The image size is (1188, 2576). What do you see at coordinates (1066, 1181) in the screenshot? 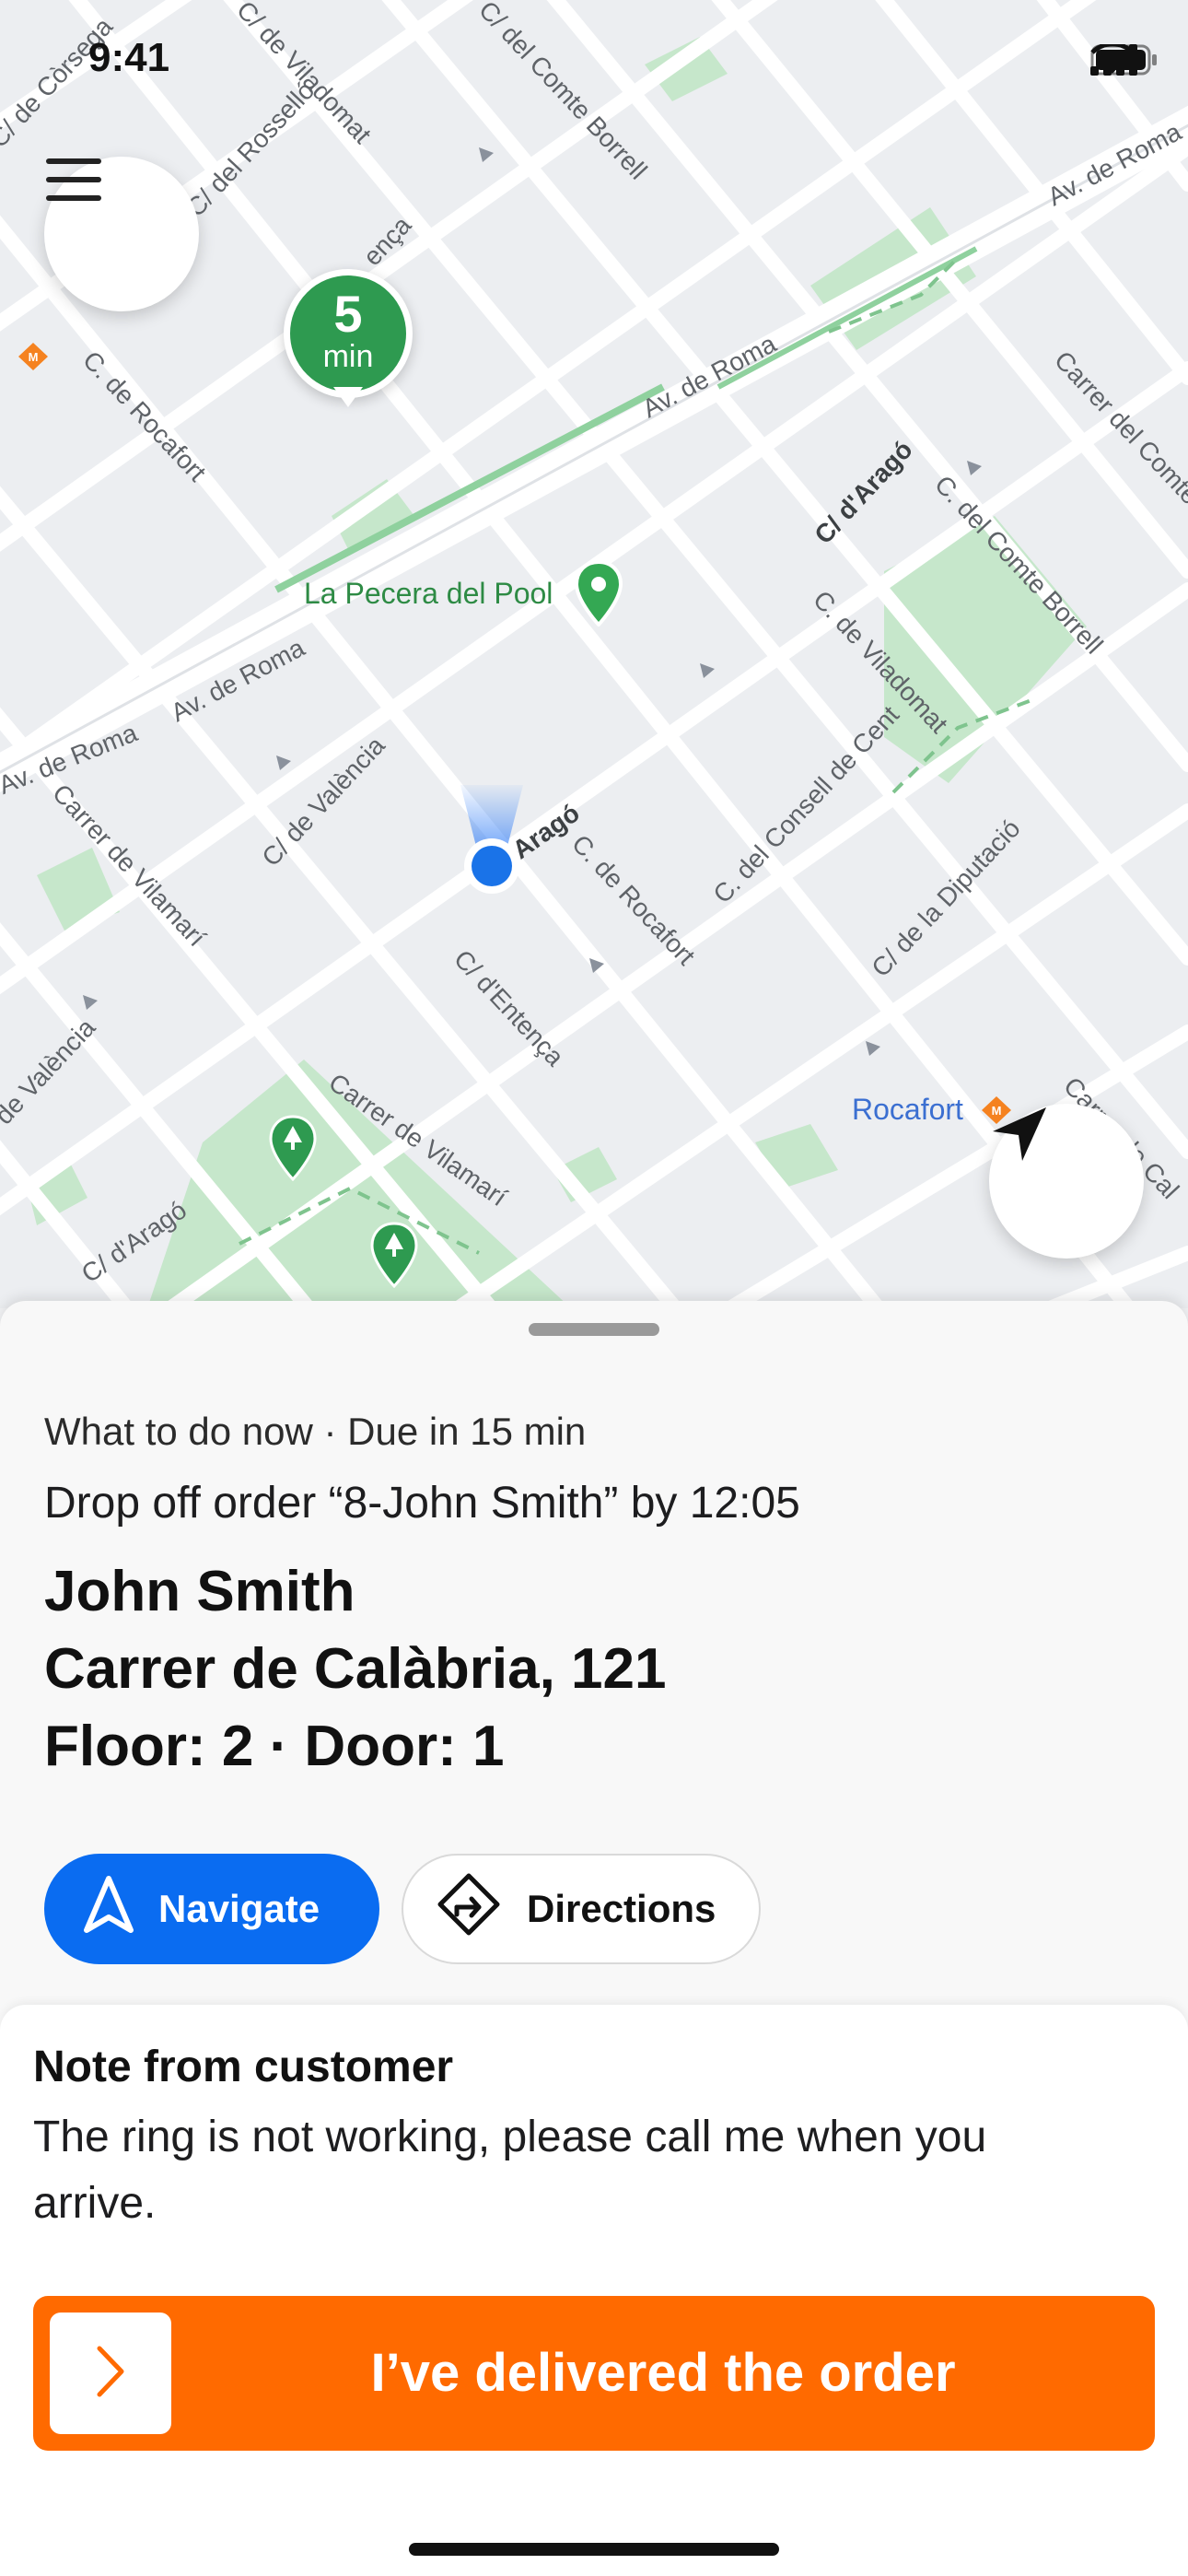
I see `recenter-button` at bounding box center [1066, 1181].